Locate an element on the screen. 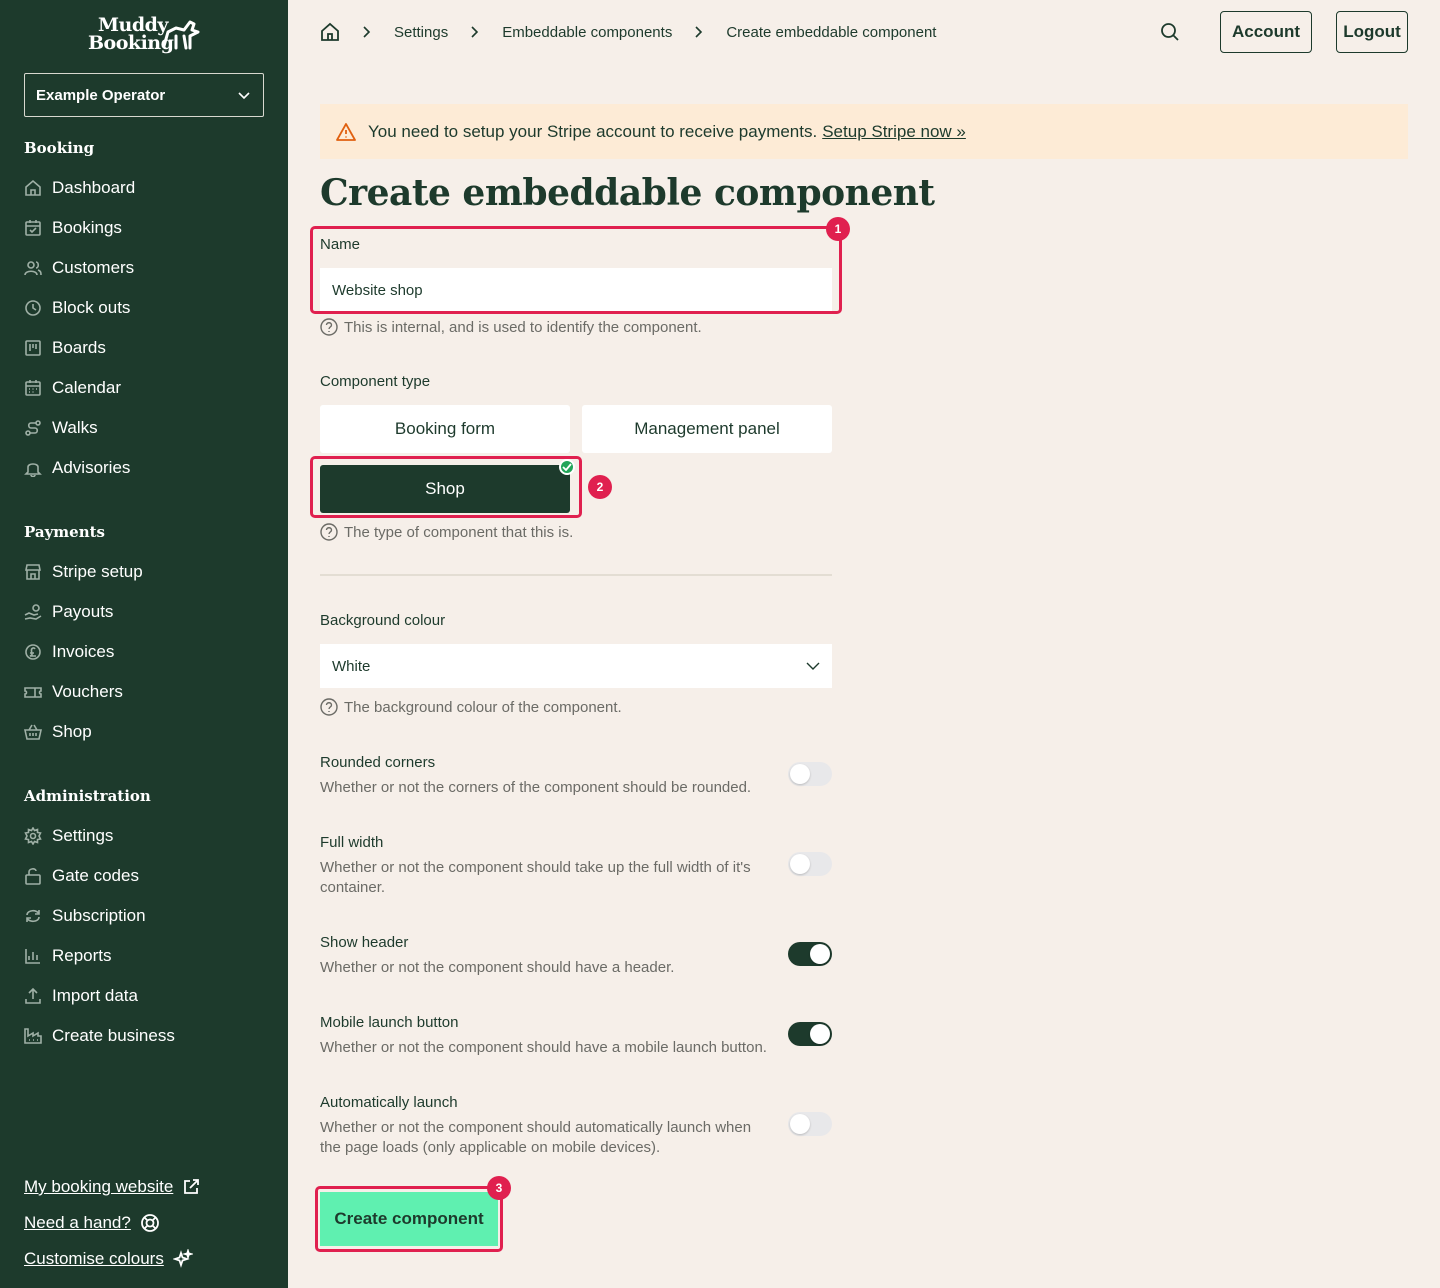 The width and height of the screenshot is (1440, 1288). type-booking-form-button: Booking form is located at coordinates (445, 429).